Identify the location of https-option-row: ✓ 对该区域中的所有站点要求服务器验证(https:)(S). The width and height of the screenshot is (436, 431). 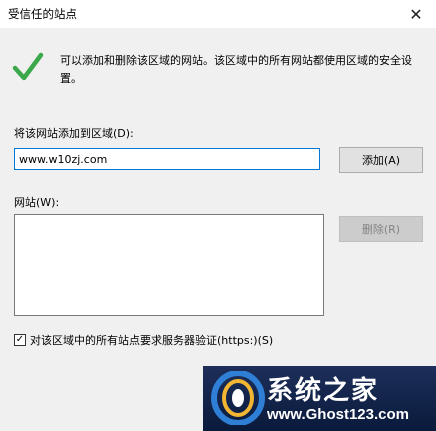
(143, 340).